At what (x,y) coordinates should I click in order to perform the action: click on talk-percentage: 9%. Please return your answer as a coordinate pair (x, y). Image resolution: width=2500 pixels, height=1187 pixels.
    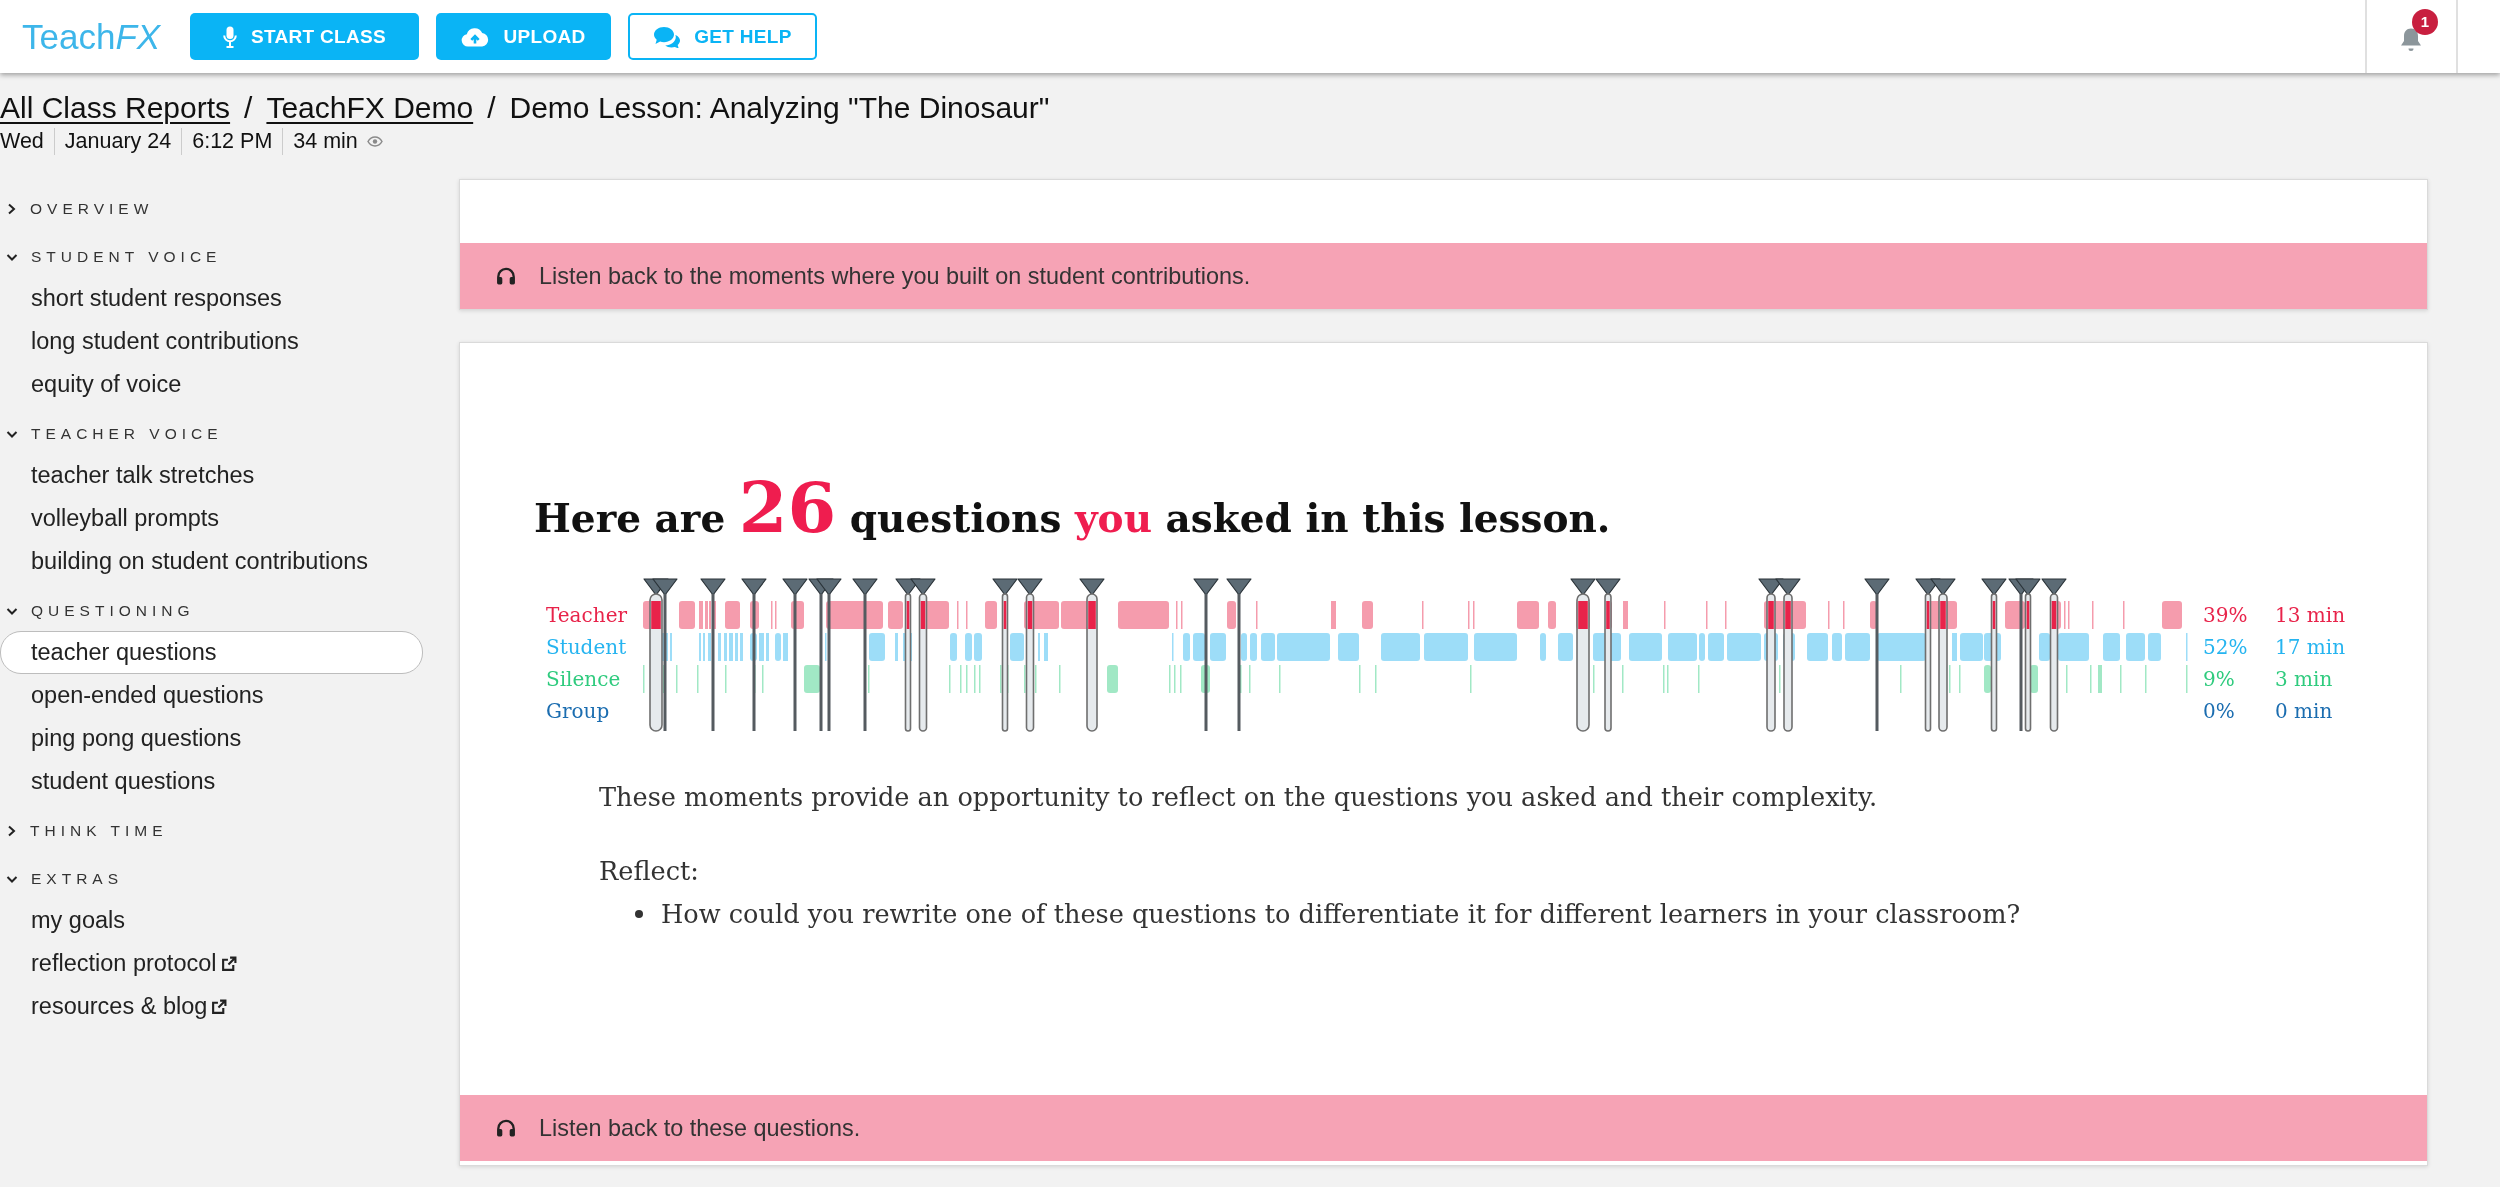
    Looking at the image, I should click on (2219, 679).